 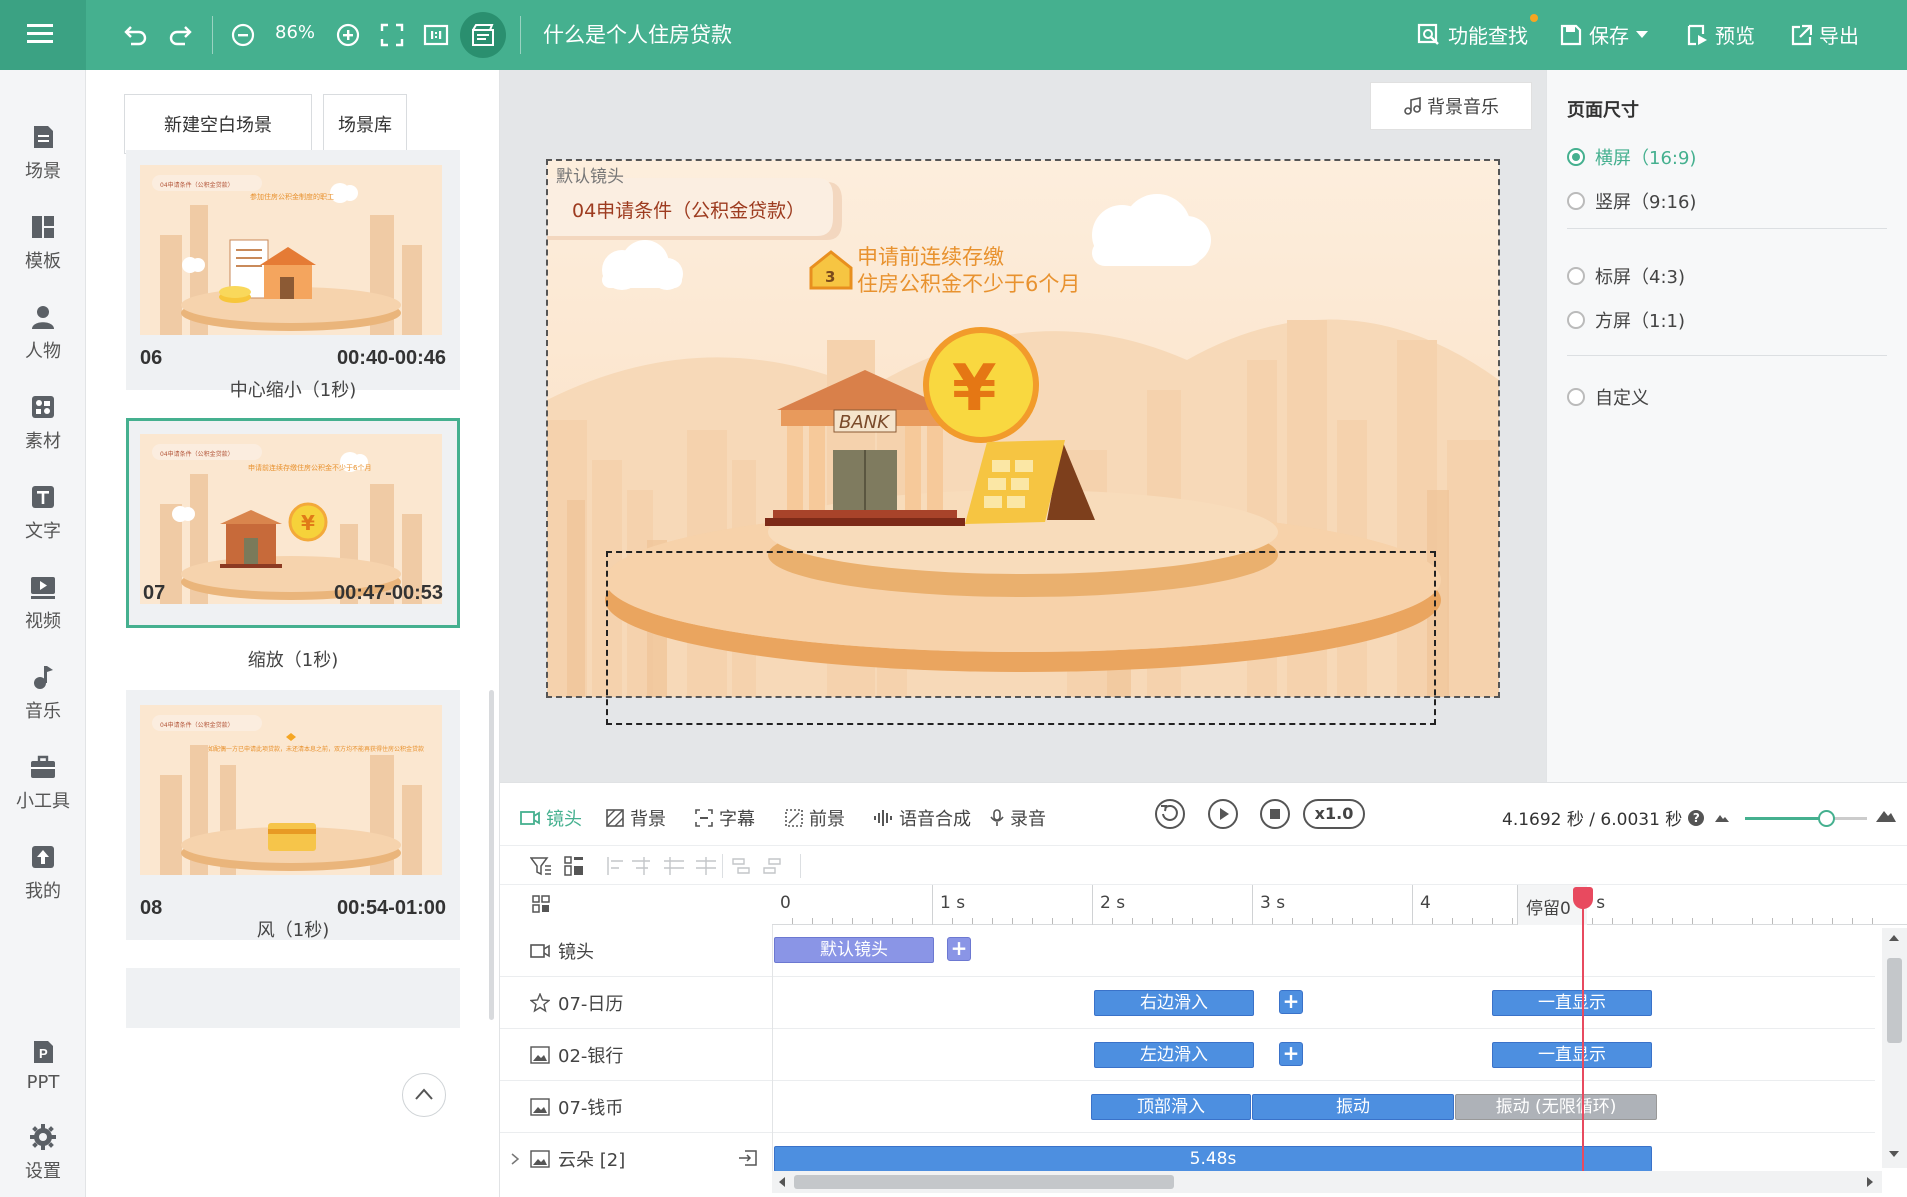 I want to click on scene-transition: 风（1秒), so click(x=293, y=929).